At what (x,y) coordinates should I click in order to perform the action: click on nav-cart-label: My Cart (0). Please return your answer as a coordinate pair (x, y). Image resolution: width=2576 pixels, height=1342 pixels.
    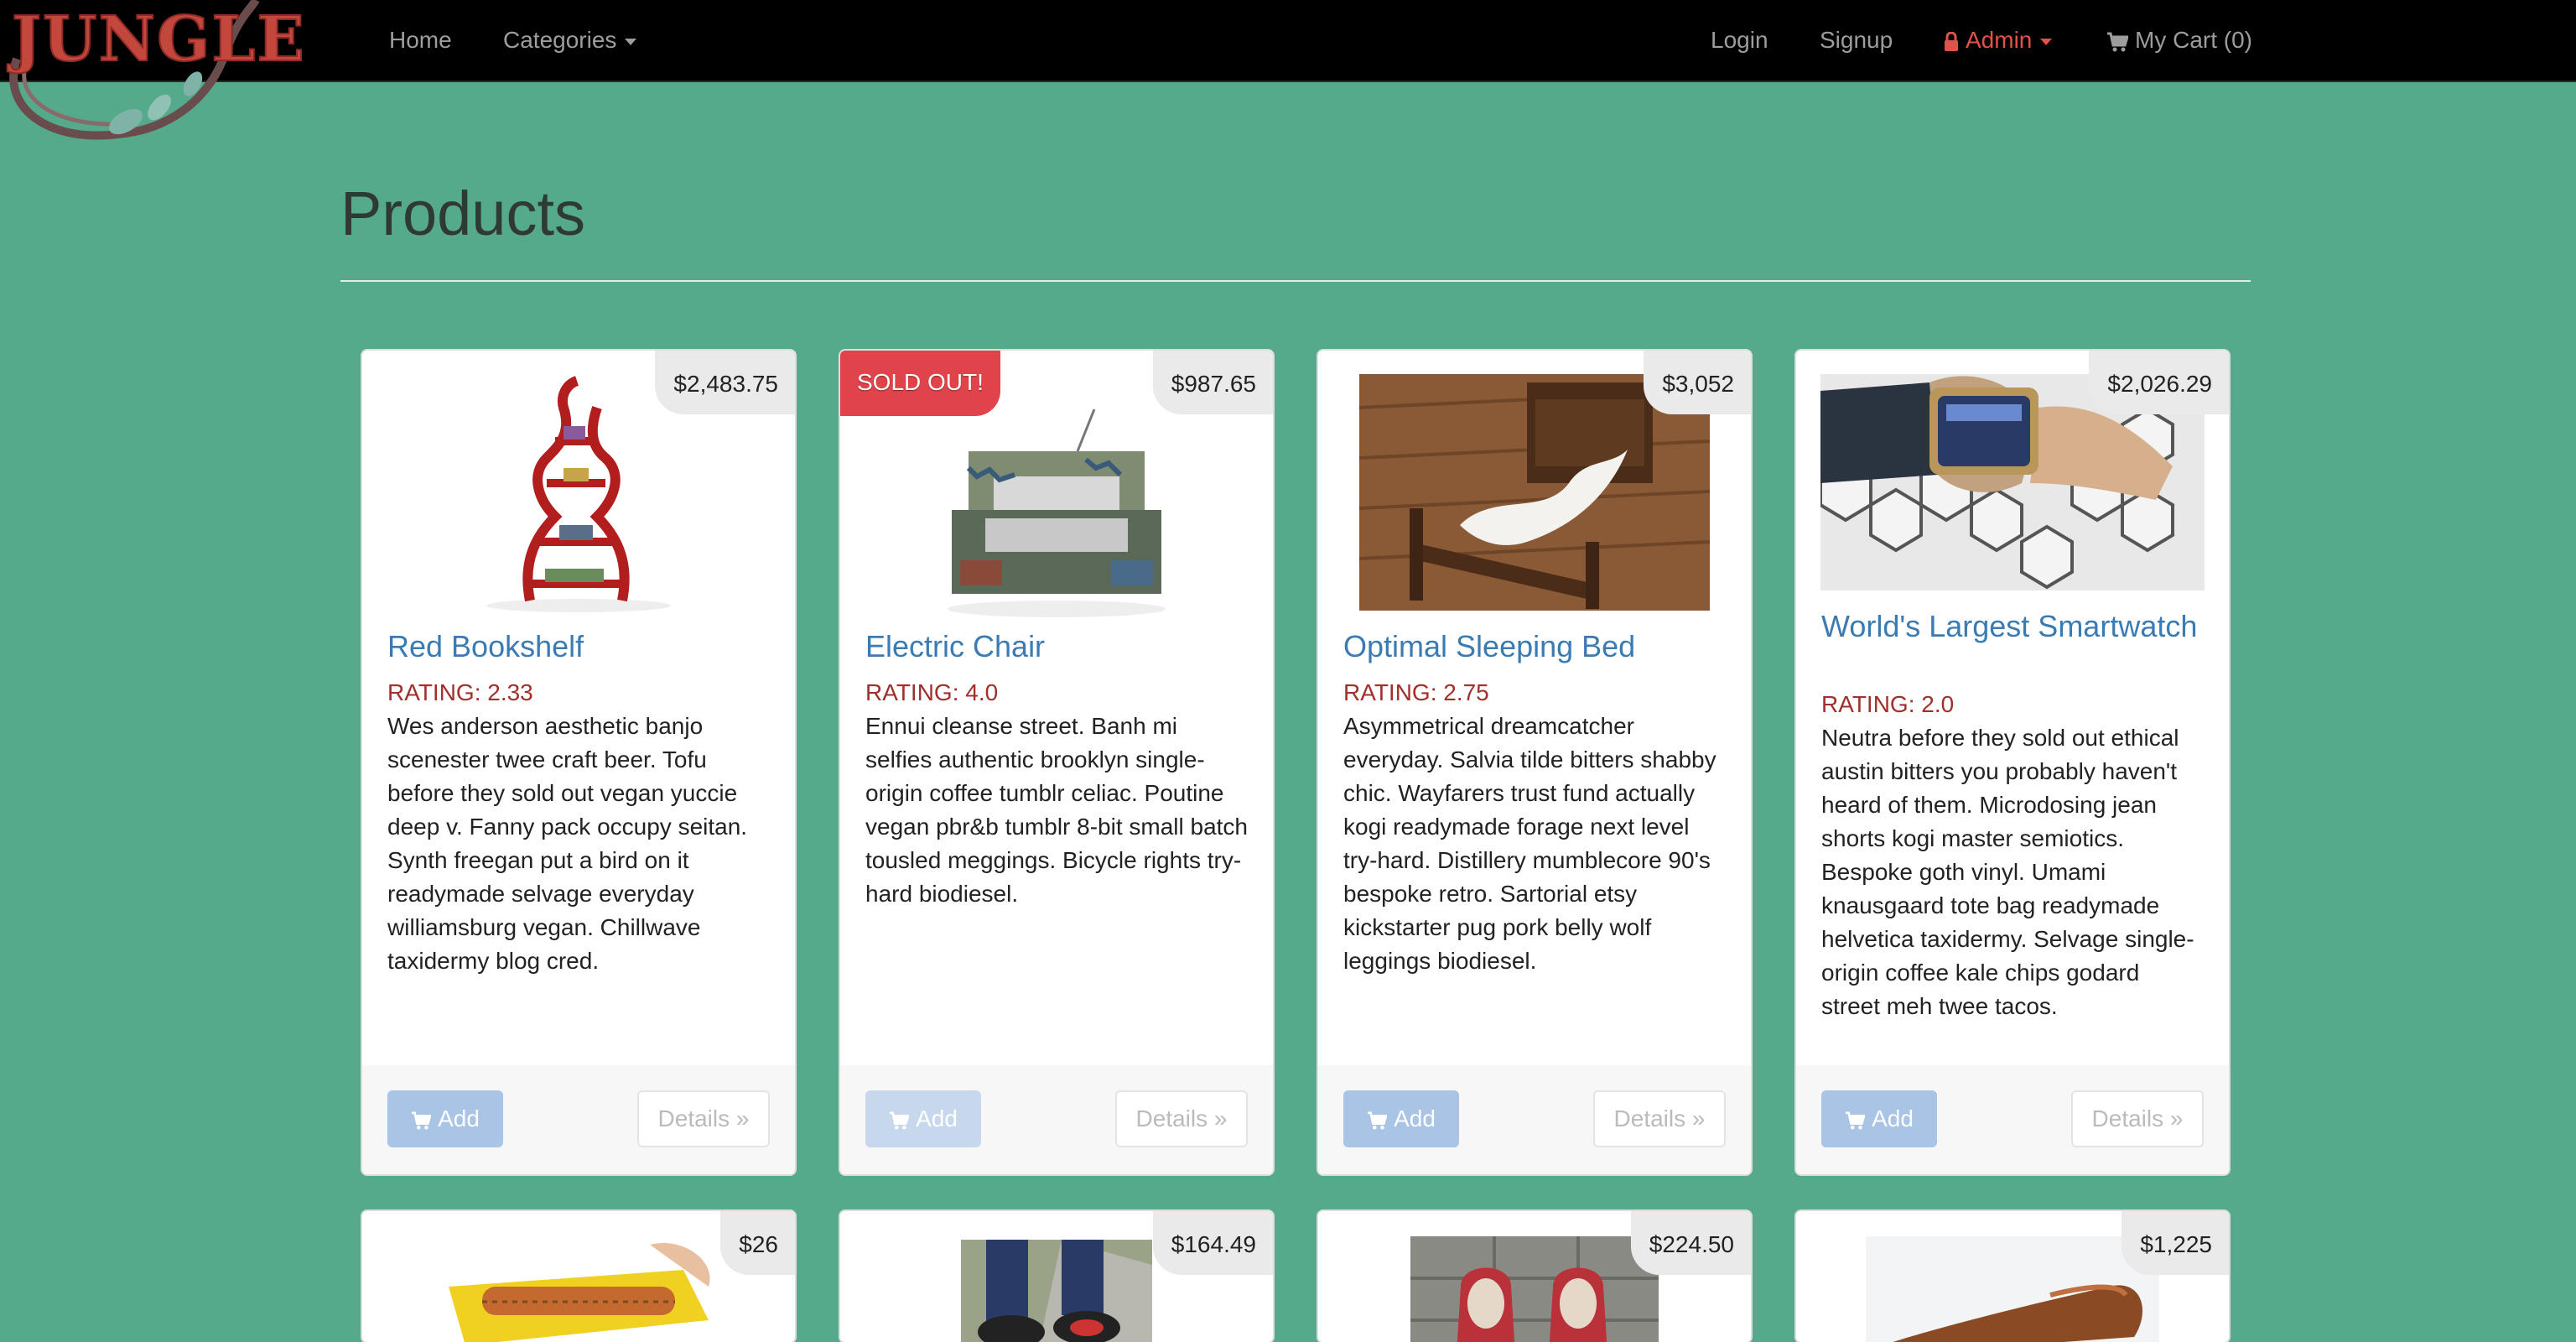
    Looking at the image, I should click on (2193, 40).